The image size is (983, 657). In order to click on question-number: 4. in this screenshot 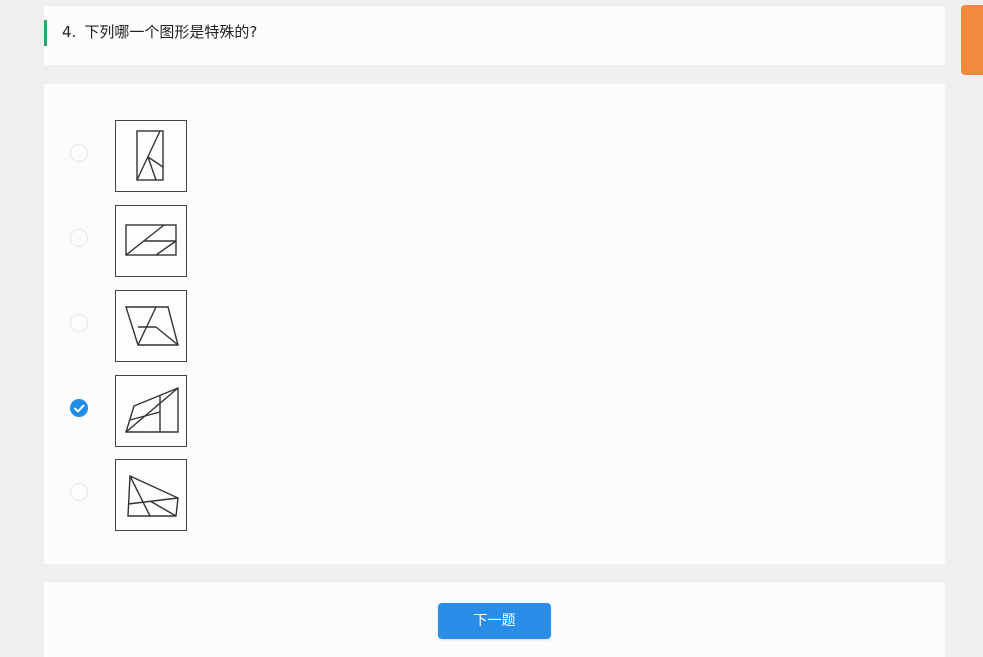, I will do `click(69, 32)`.